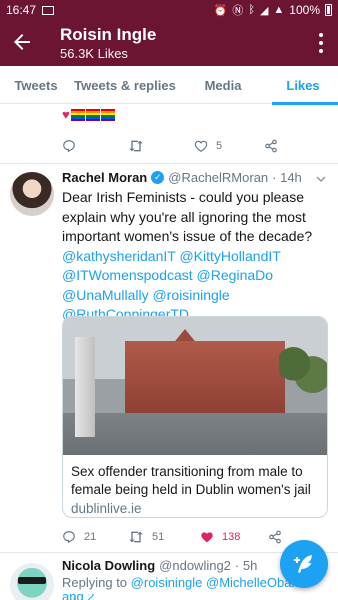 The width and height of the screenshot is (338, 600). I want to click on retweet-count: 51, so click(158, 537).